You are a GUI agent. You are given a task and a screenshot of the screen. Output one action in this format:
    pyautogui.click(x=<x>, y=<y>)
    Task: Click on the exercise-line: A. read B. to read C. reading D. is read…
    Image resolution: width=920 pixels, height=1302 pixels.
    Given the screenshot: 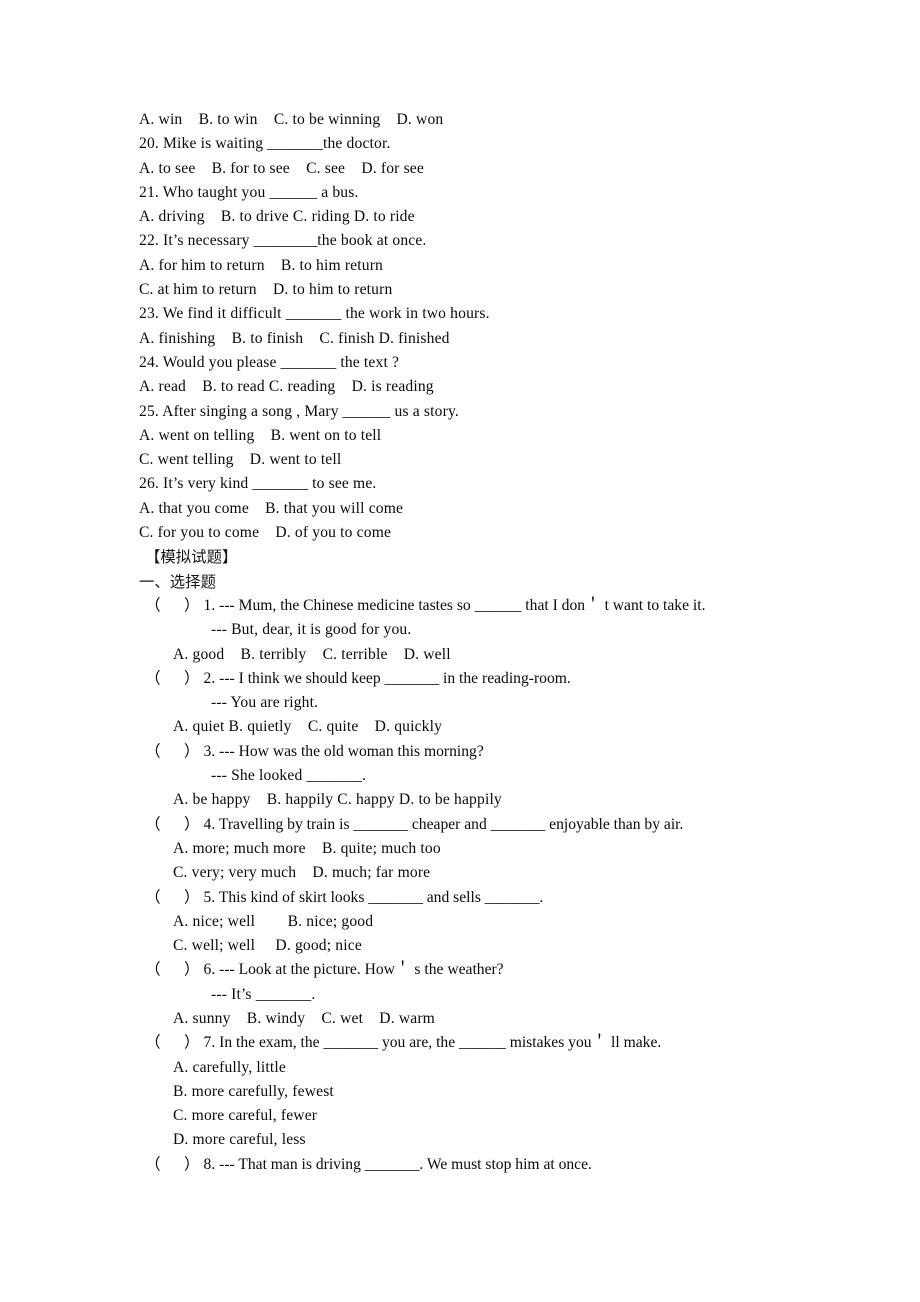 What is the action you would take?
    pyautogui.click(x=286, y=387)
    